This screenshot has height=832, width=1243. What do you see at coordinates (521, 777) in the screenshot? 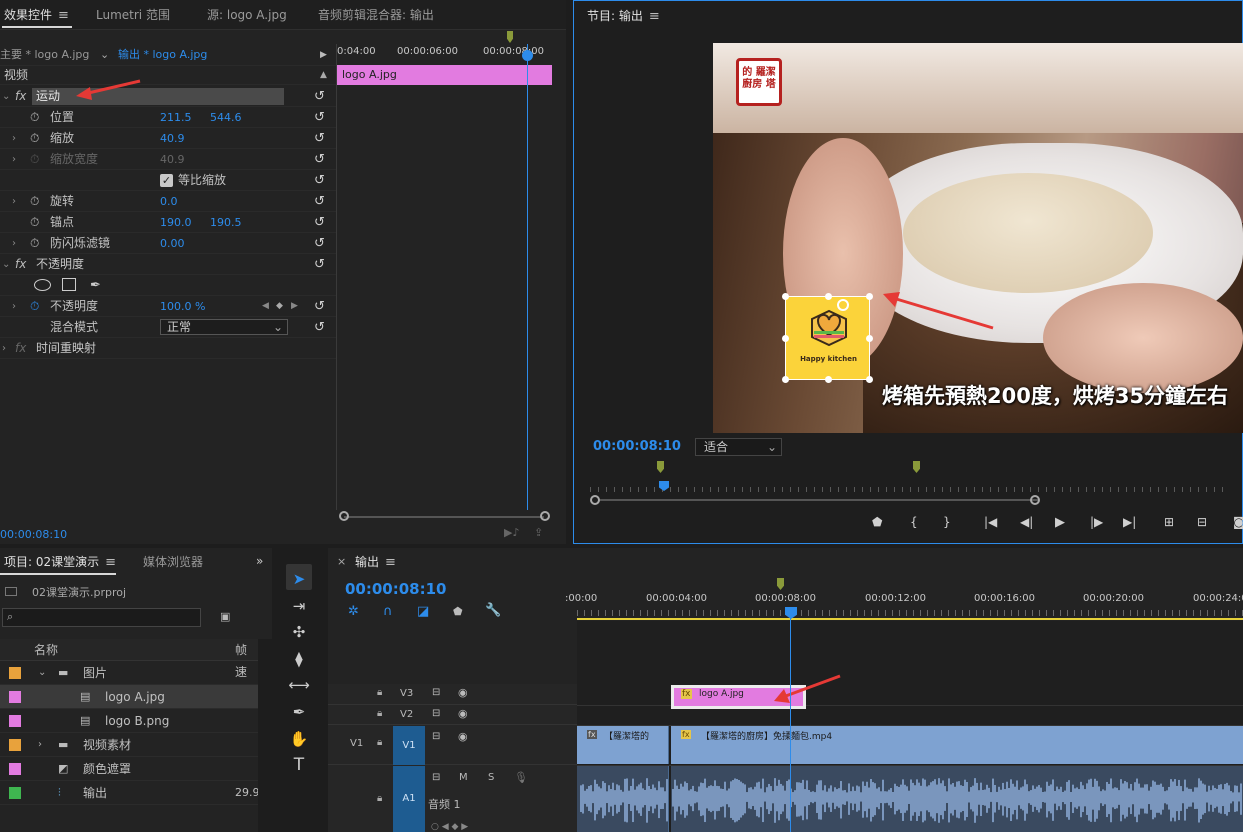
I see `microphone-icon: 🎙︎` at bounding box center [521, 777].